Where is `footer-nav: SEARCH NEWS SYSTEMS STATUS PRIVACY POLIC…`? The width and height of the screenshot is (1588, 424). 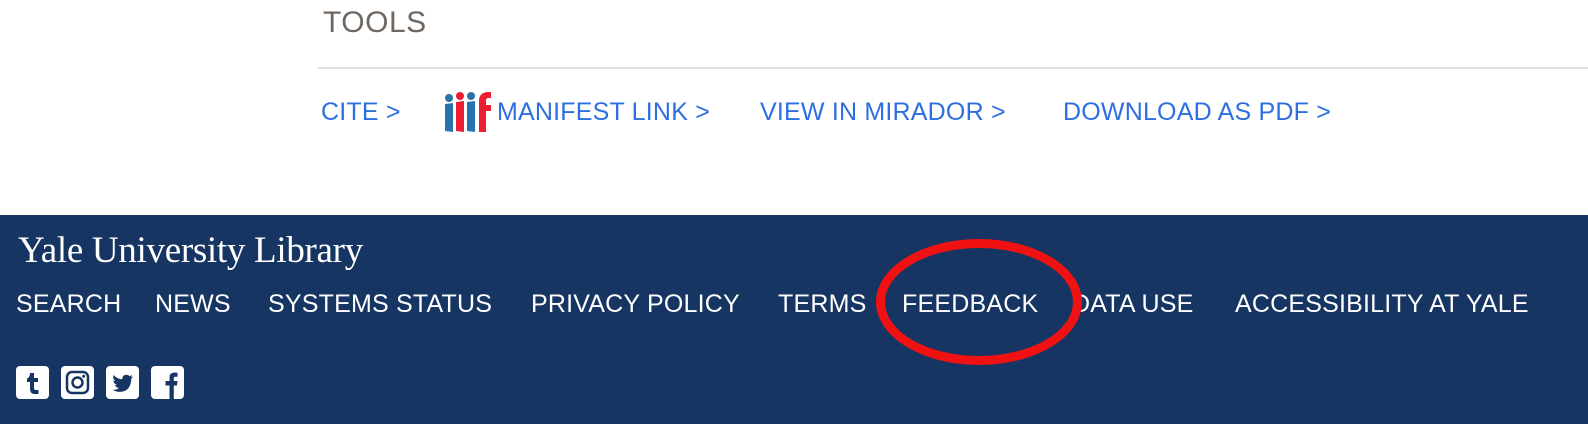
footer-nav: SEARCH NEWS SYSTEMS STATUS PRIVACY POLIC… is located at coordinates (794, 304).